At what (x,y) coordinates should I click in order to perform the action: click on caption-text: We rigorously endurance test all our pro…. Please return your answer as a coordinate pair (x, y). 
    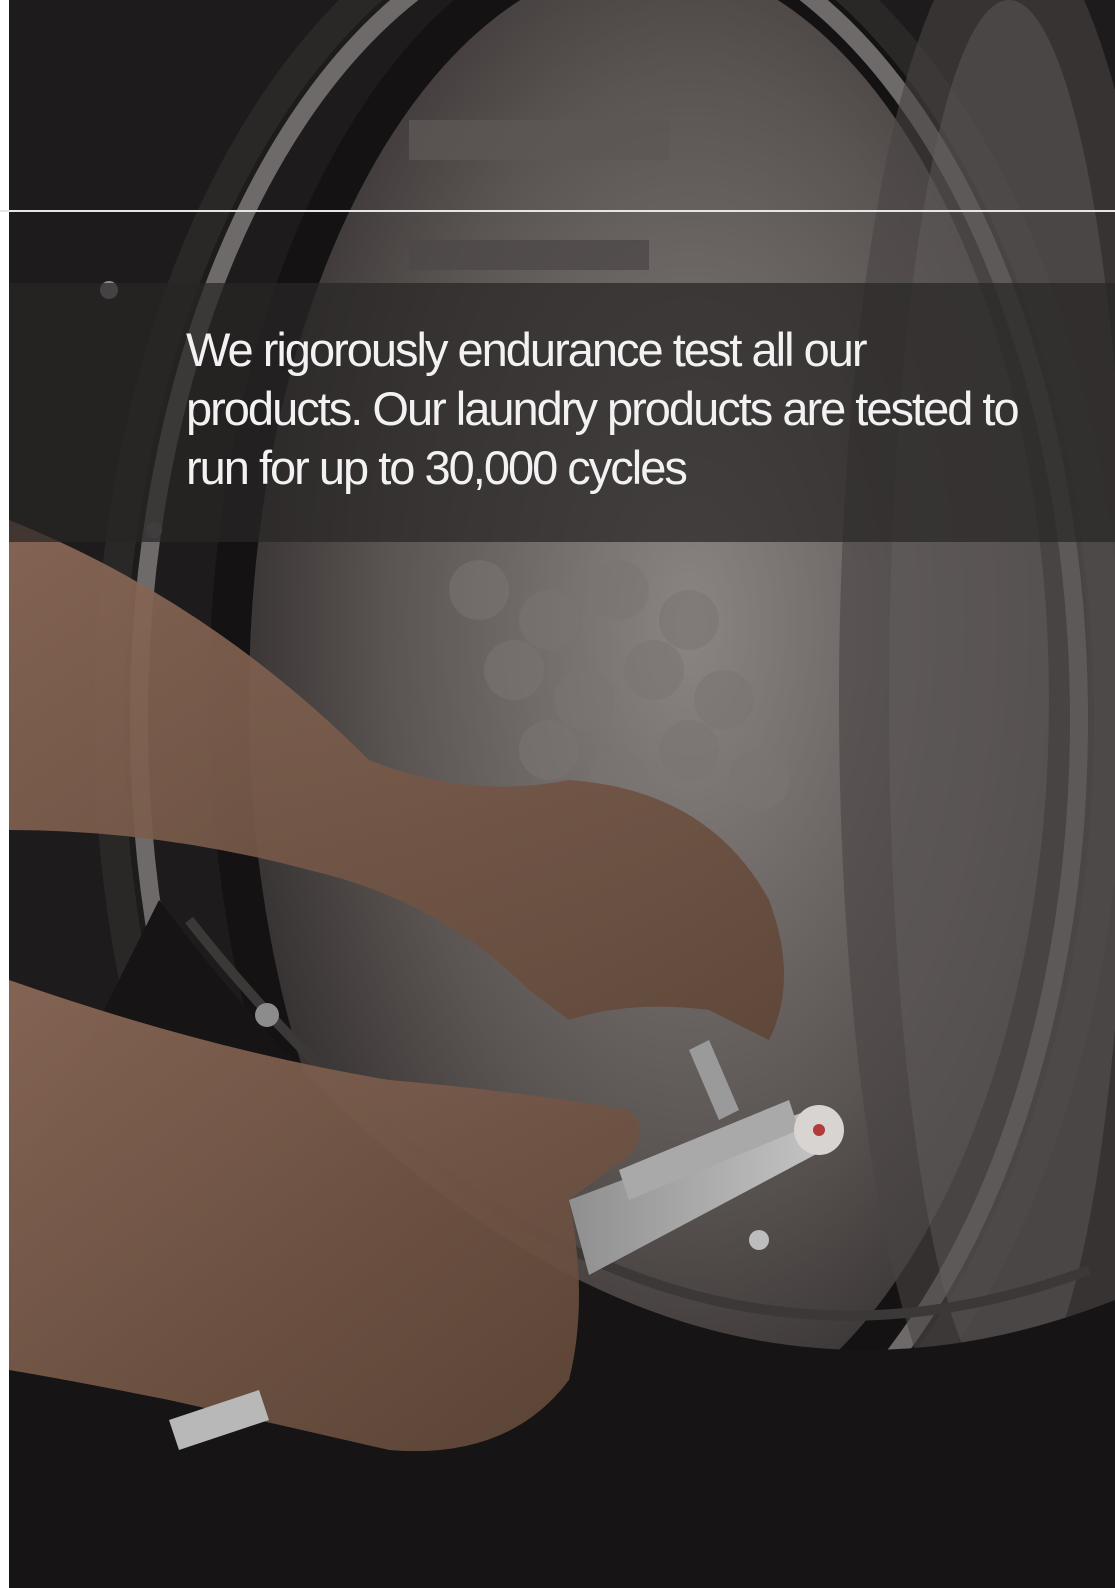
    Looking at the image, I should click on (603, 408).